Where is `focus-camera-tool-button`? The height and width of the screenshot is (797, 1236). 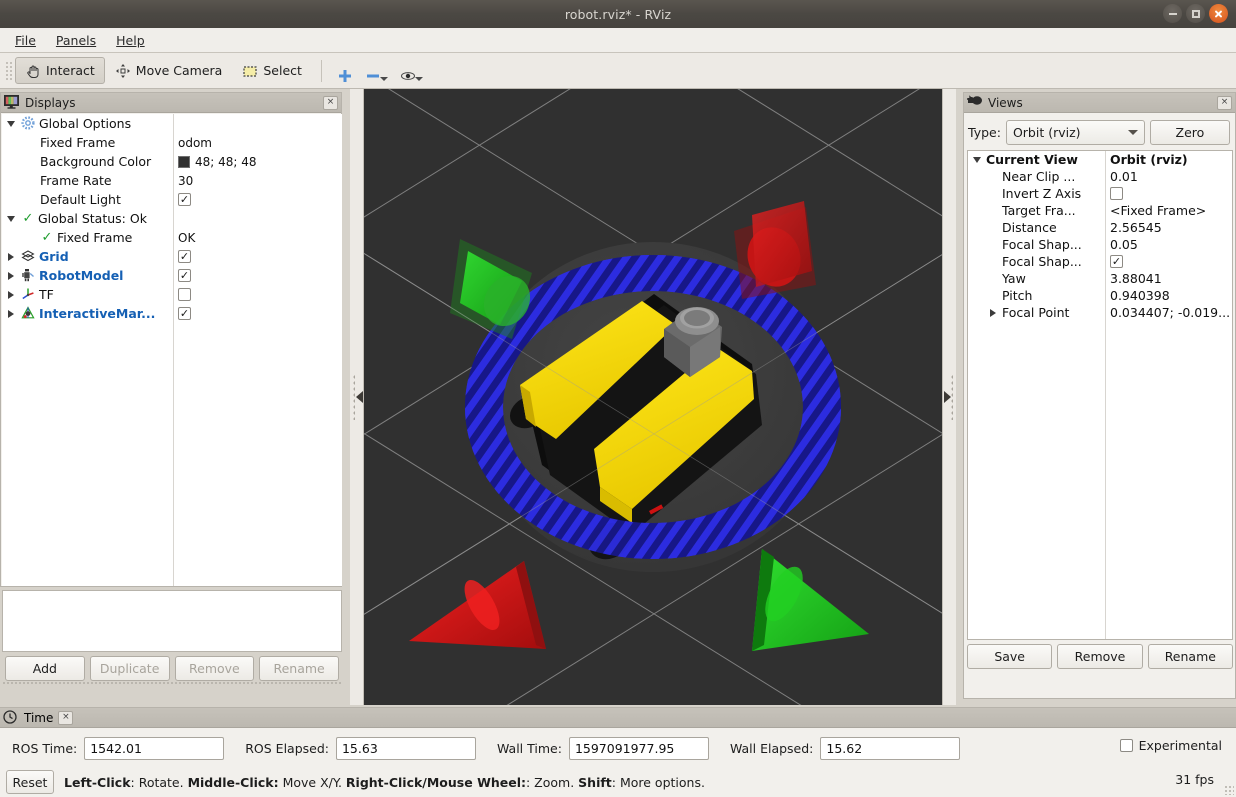
focus-camera-tool-button is located at coordinates (411, 70).